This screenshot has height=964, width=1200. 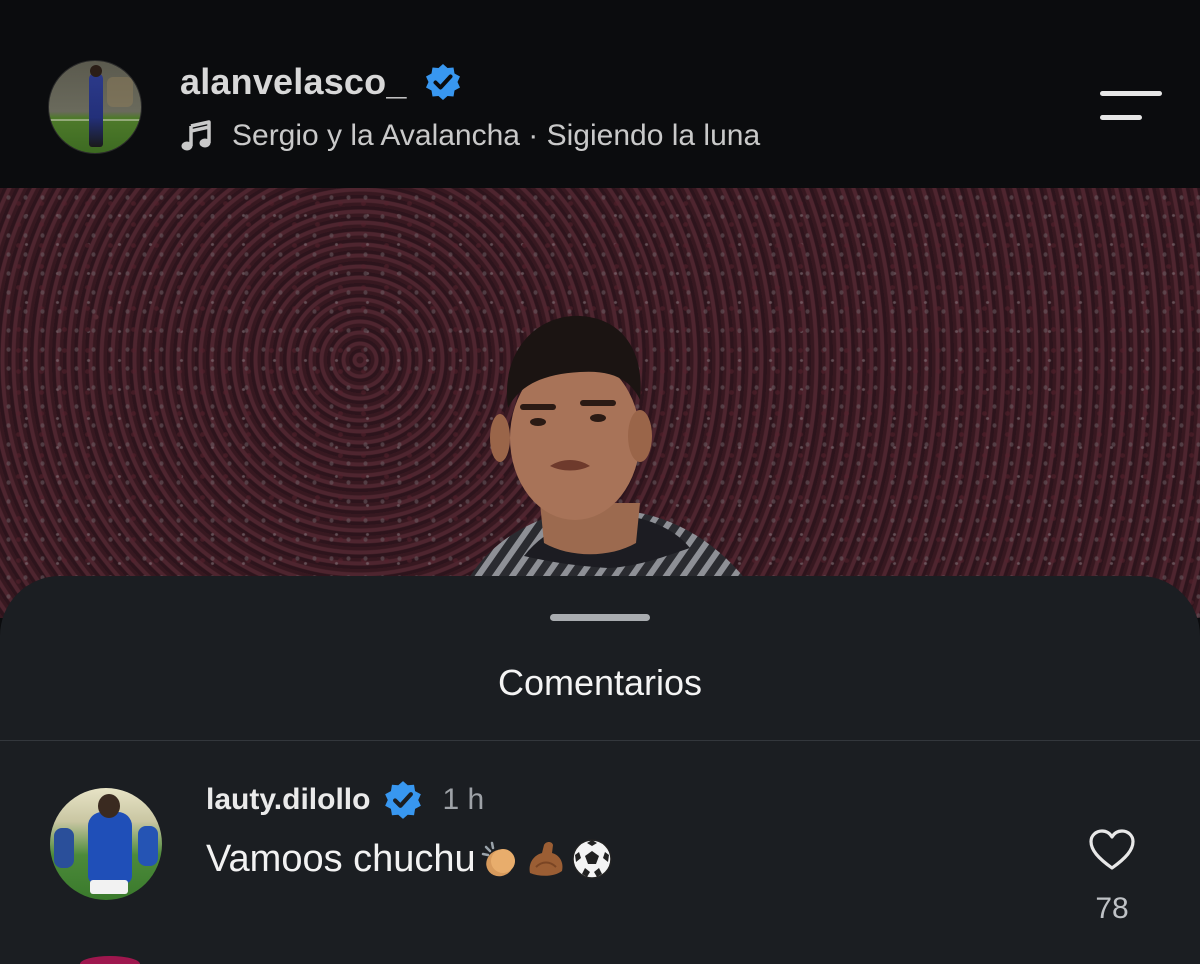 What do you see at coordinates (600, 617) in the screenshot?
I see `sheet-drag-handle` at bounding box center [600, 617].